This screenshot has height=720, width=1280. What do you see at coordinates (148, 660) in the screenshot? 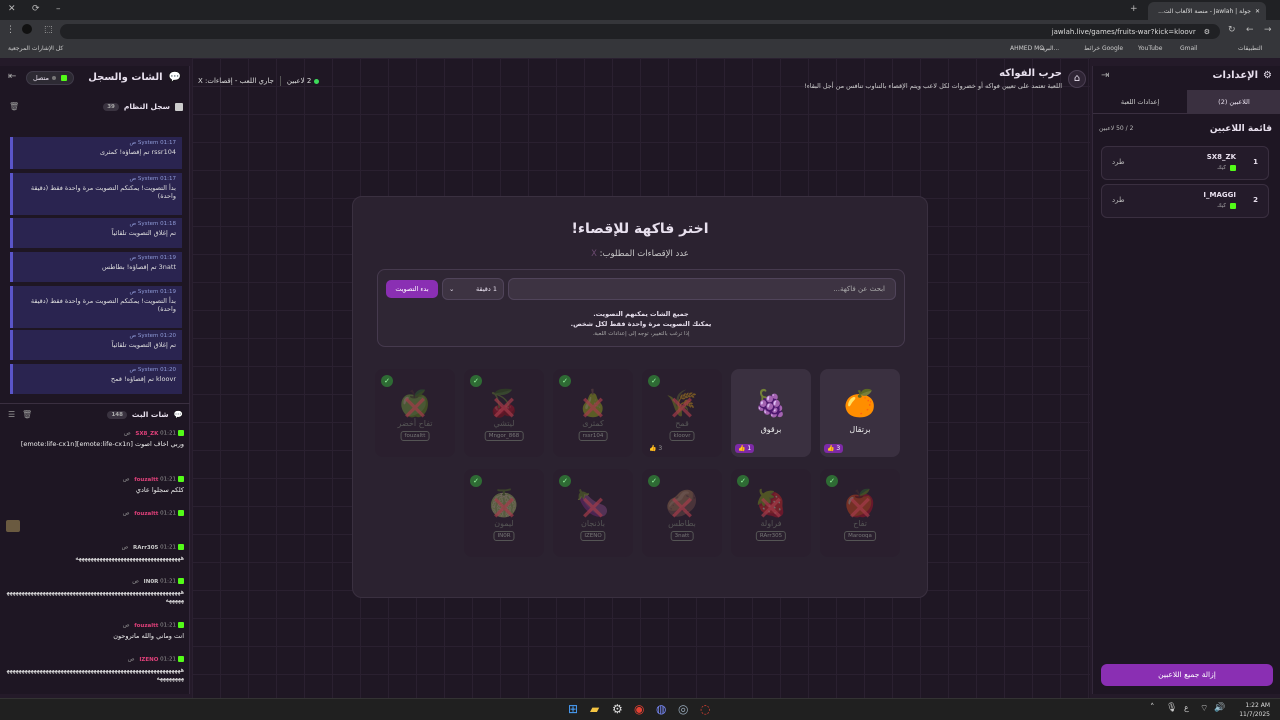
I see `chat-username: IZENO` at bounding box center [148, 660].